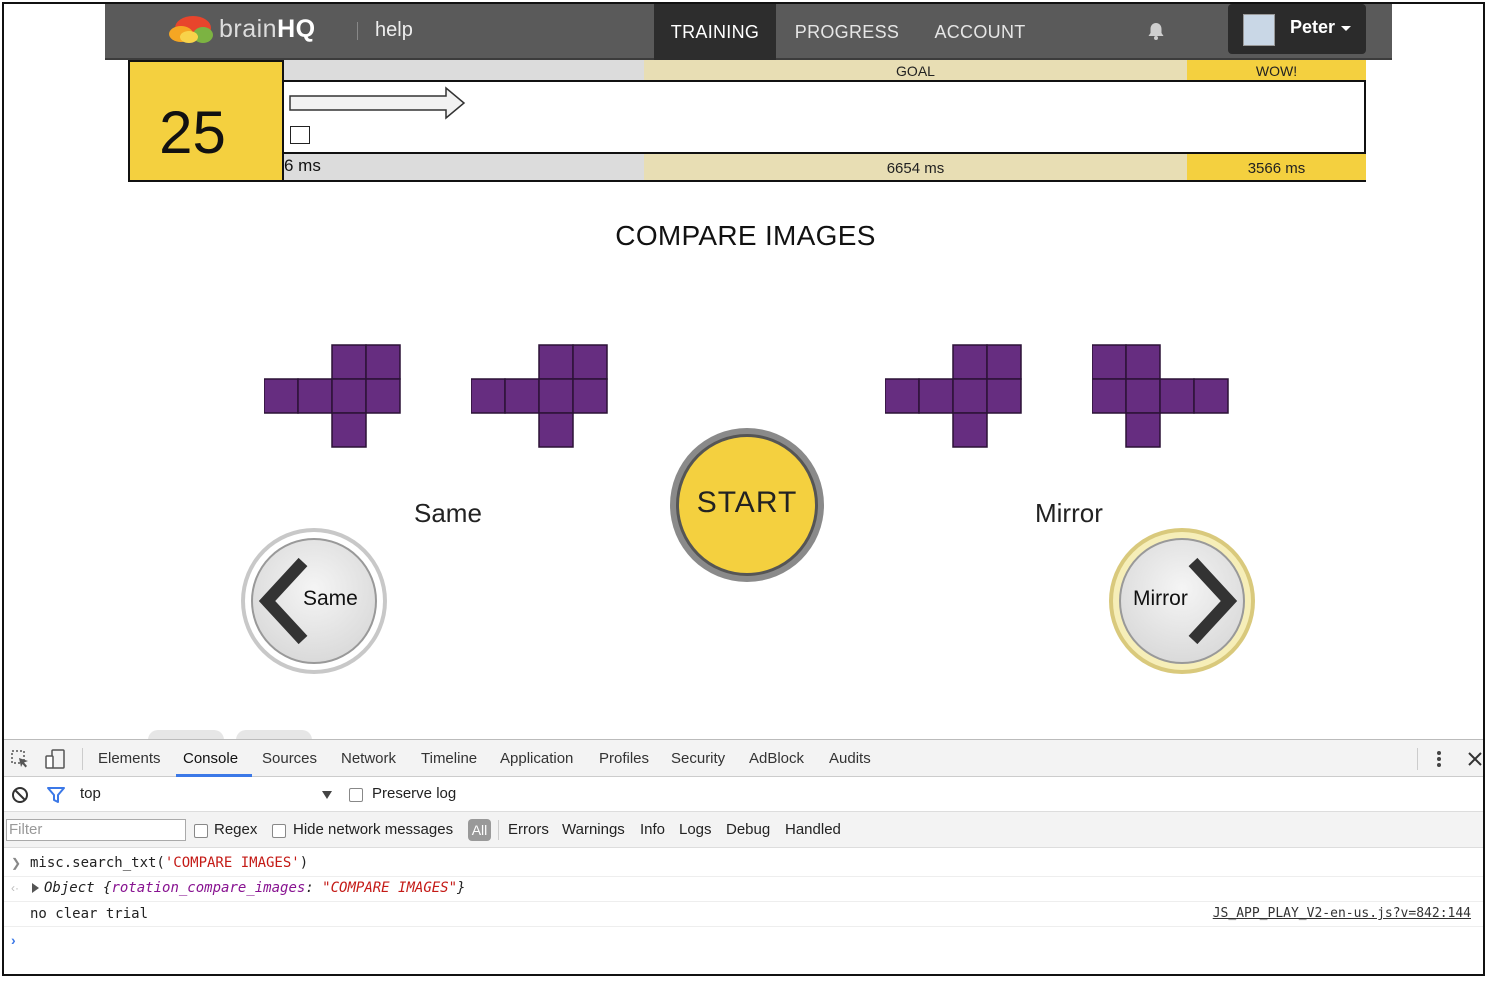  Describe the element at coordinates (20, 759) in the screenshot. I see `inspect-element-icon` at that location.